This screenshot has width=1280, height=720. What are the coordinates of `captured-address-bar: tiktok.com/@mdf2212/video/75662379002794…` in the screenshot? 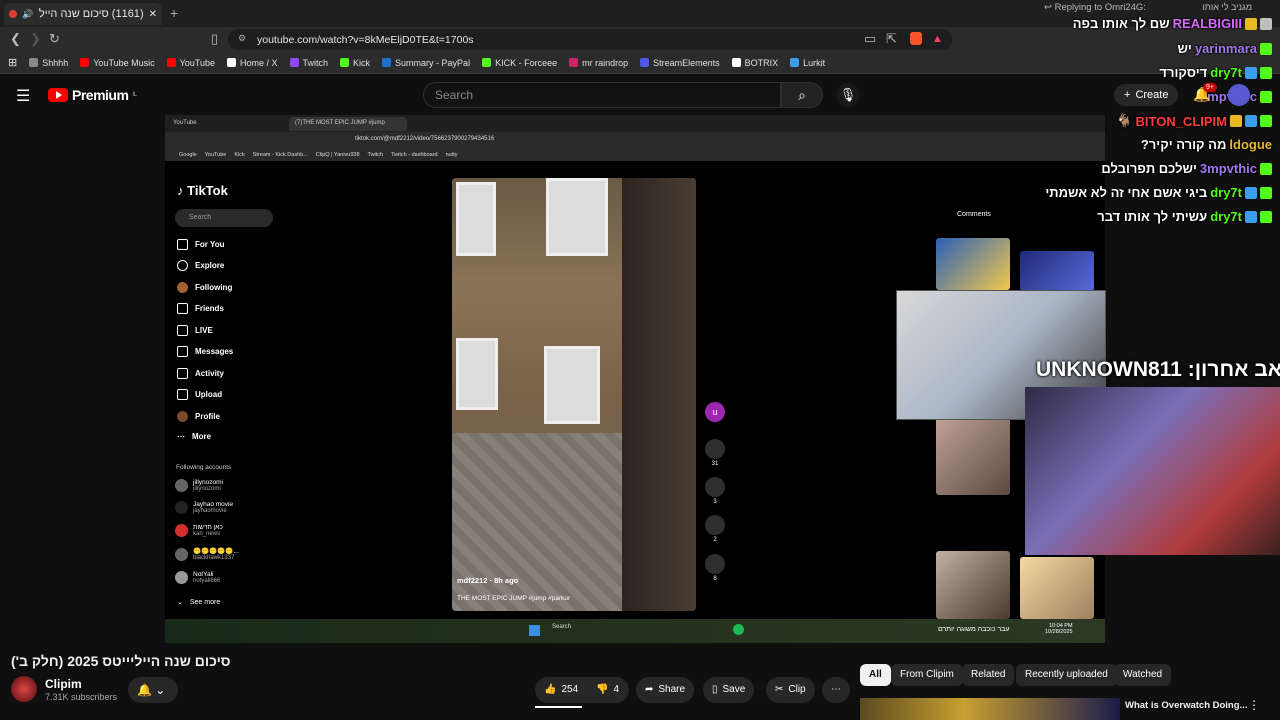 It's located at (635, 140).